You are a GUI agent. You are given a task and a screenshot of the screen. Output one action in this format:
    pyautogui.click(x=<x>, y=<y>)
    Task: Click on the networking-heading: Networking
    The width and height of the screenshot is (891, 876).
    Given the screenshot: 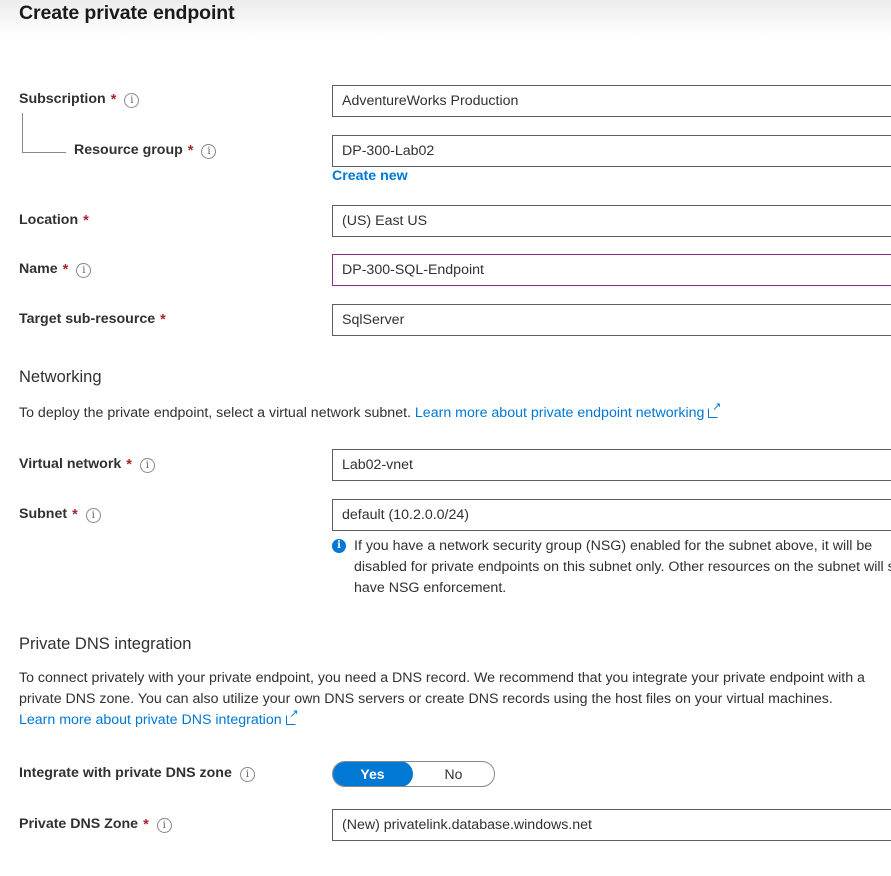 What is the action you would take?
    pyautogui.click(x=60, y=377)
    